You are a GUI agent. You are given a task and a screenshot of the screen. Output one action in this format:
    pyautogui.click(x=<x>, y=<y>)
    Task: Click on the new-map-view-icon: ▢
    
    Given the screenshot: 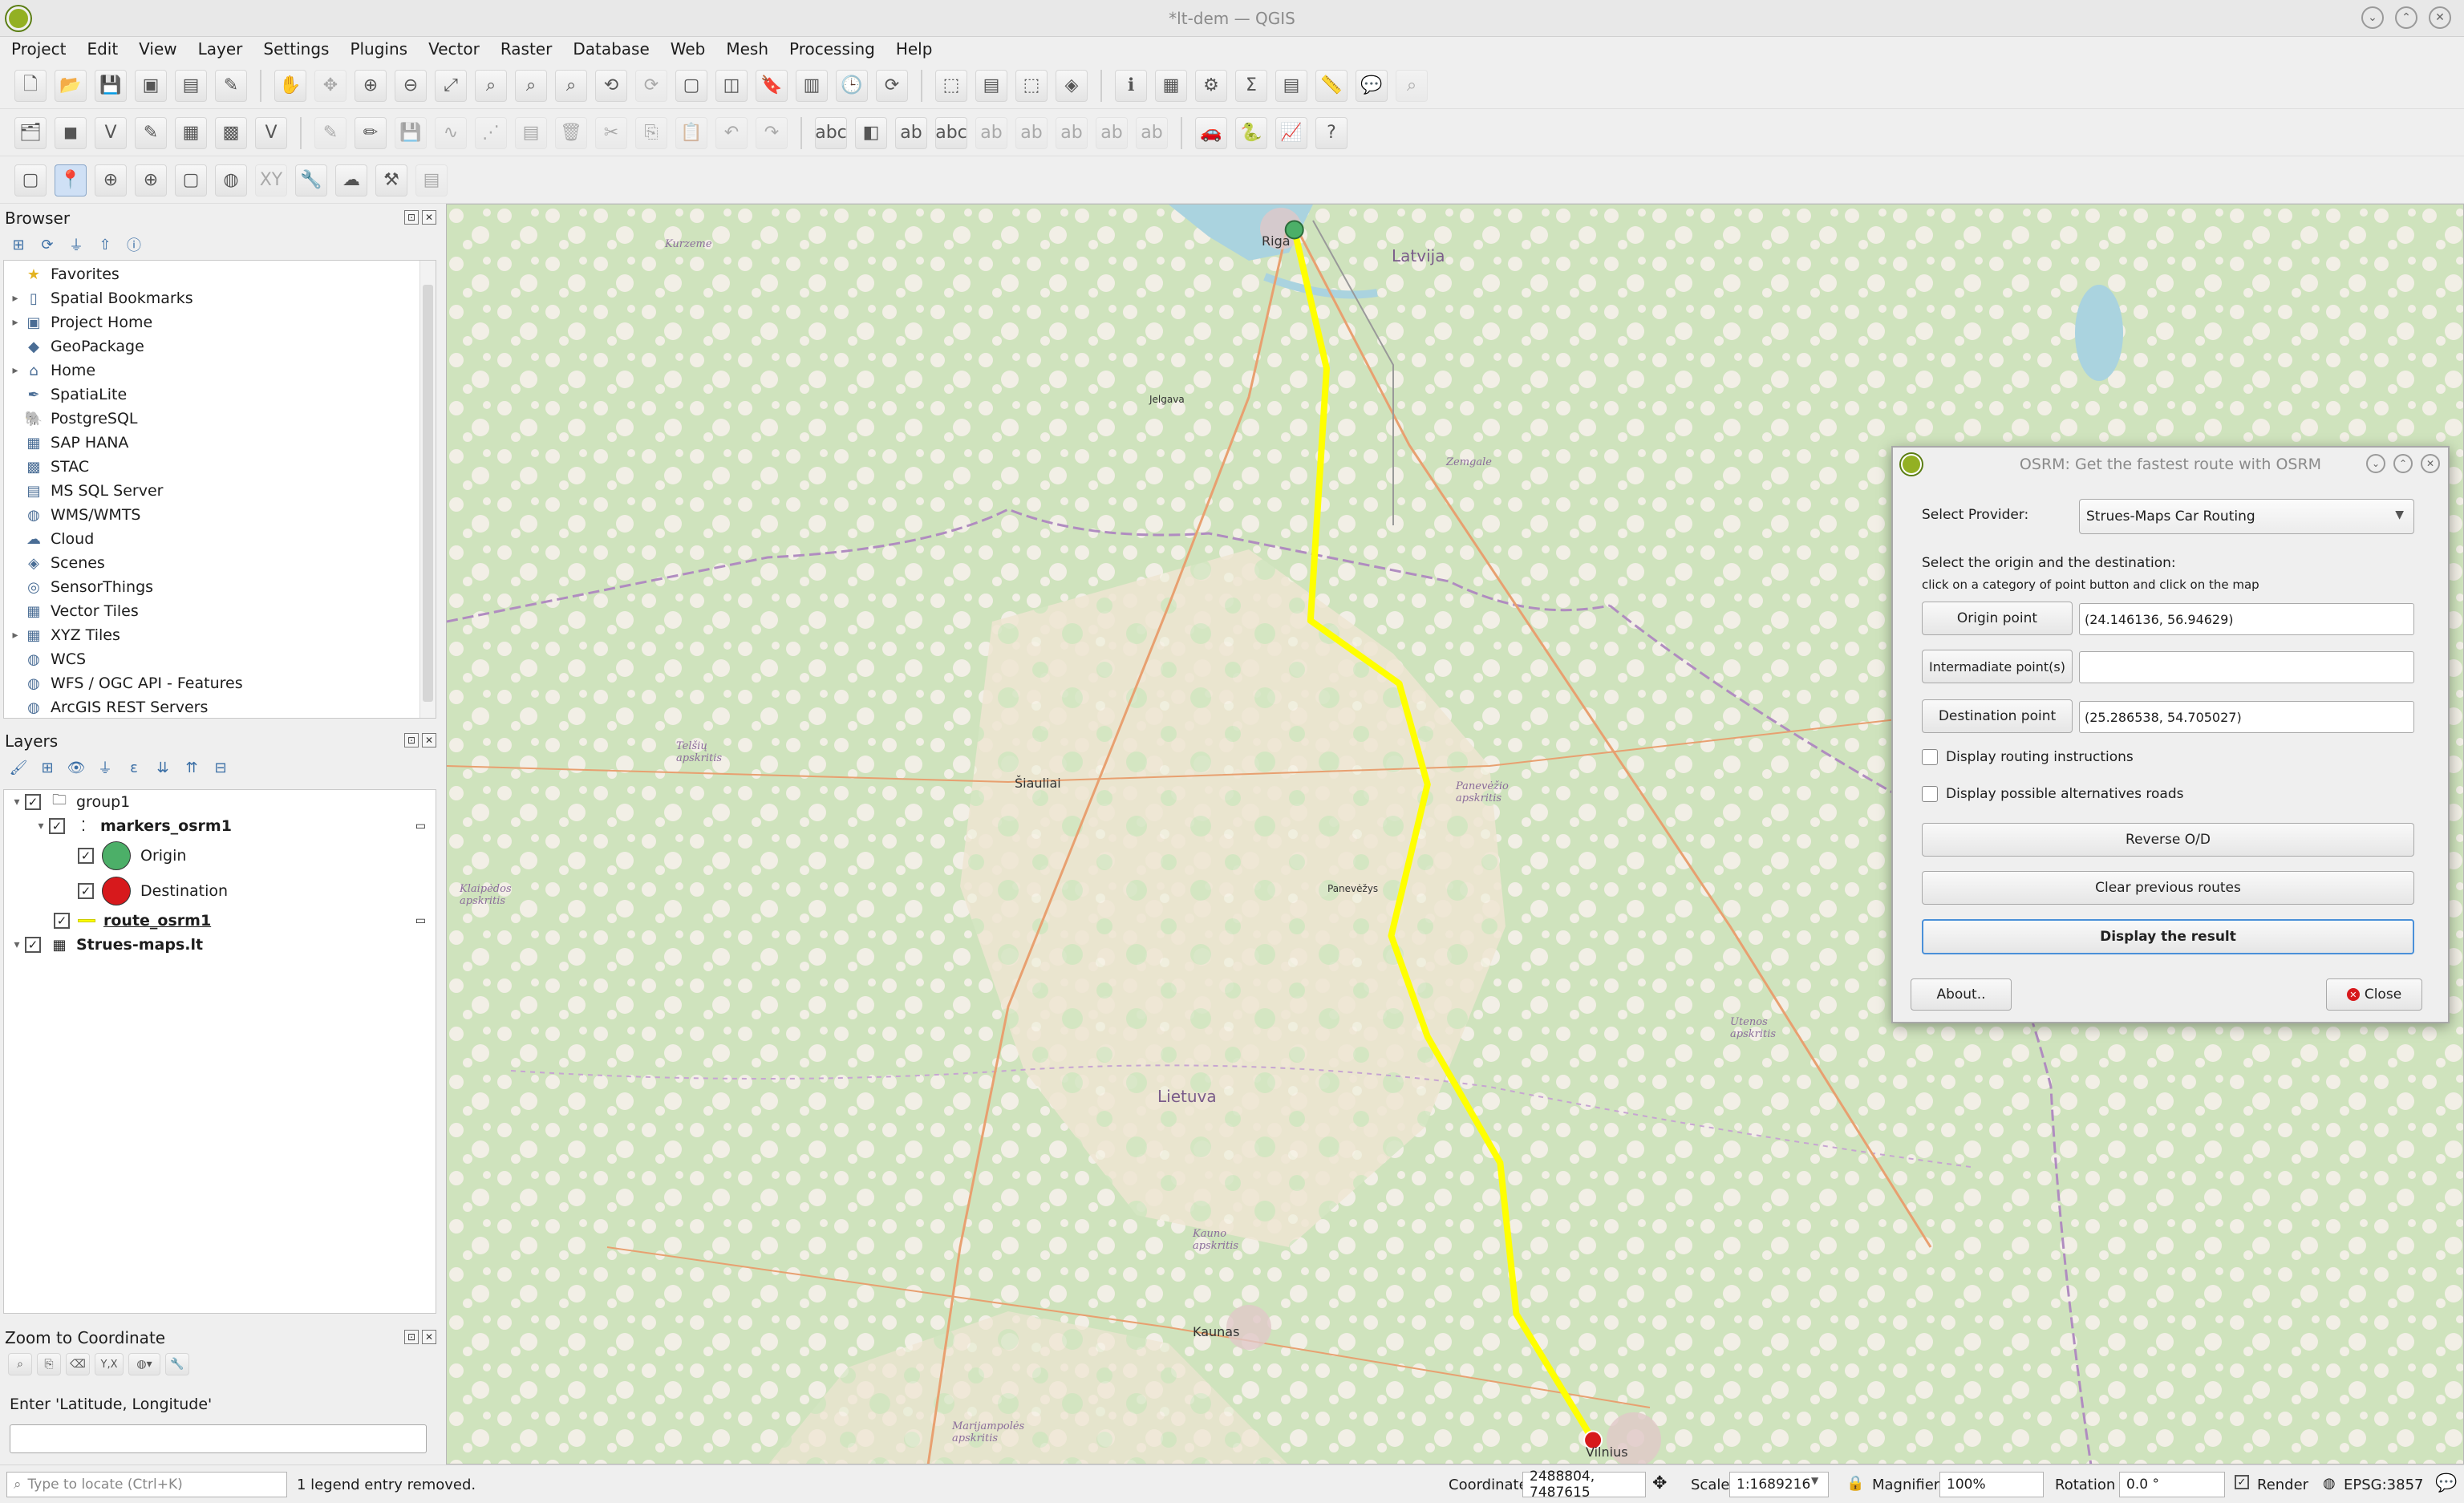 What is the action you would take?
    pyautogui.click(x=691, y=86)
    